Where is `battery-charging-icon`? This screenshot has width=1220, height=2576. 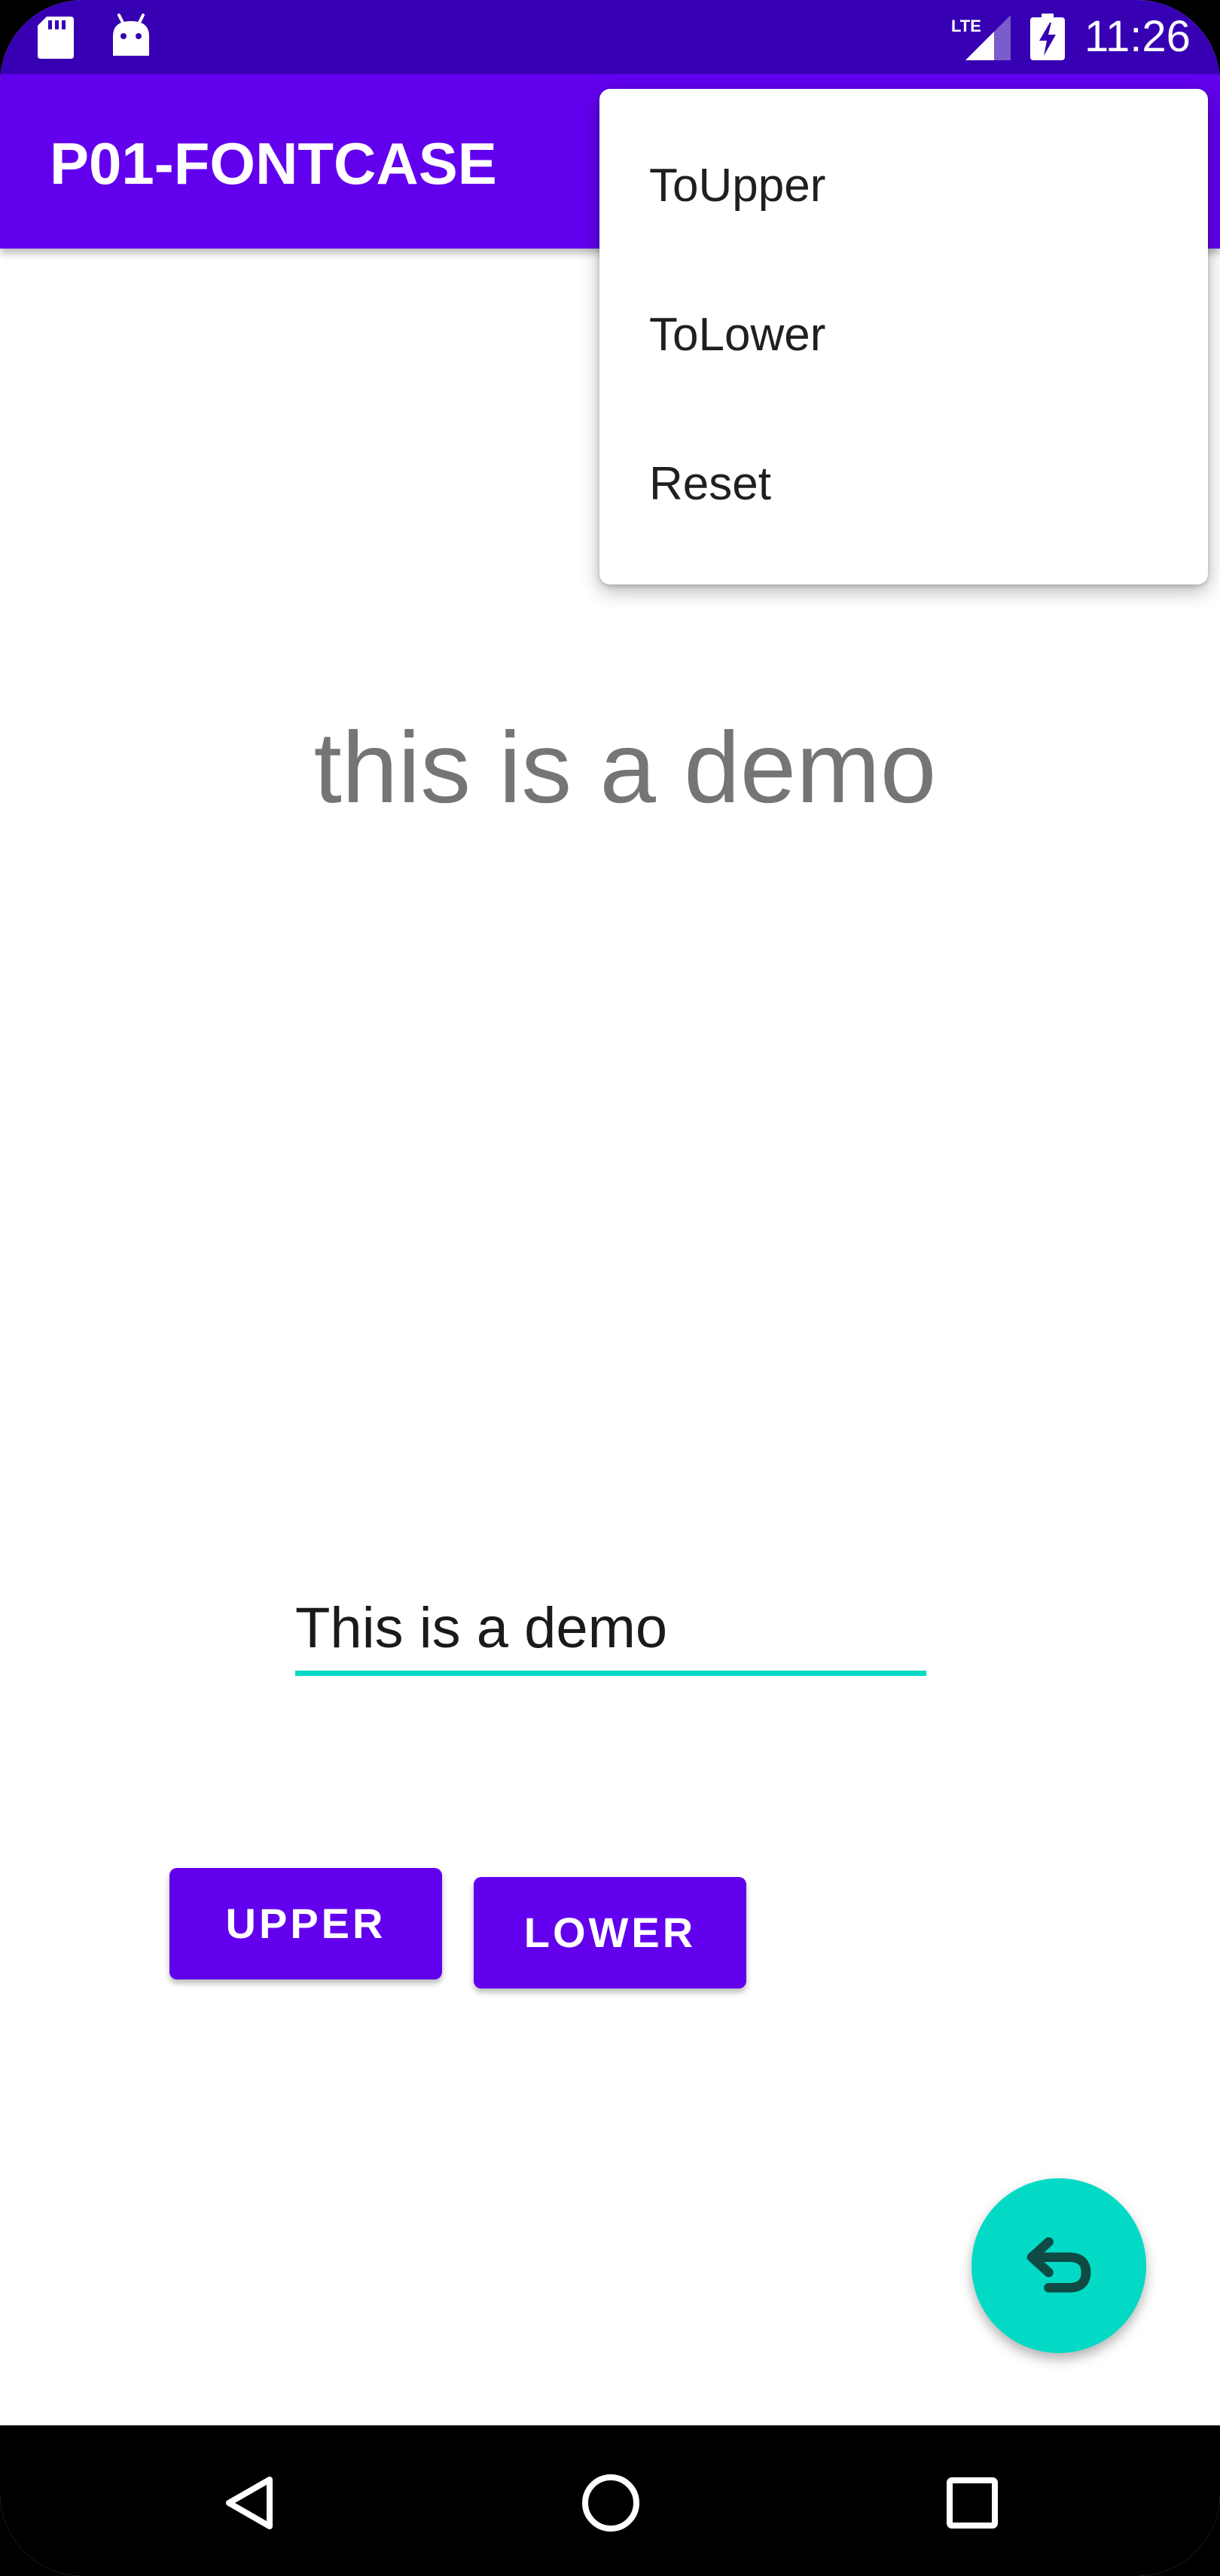
battery-charging-icon is located at coordinates (1047, 37).